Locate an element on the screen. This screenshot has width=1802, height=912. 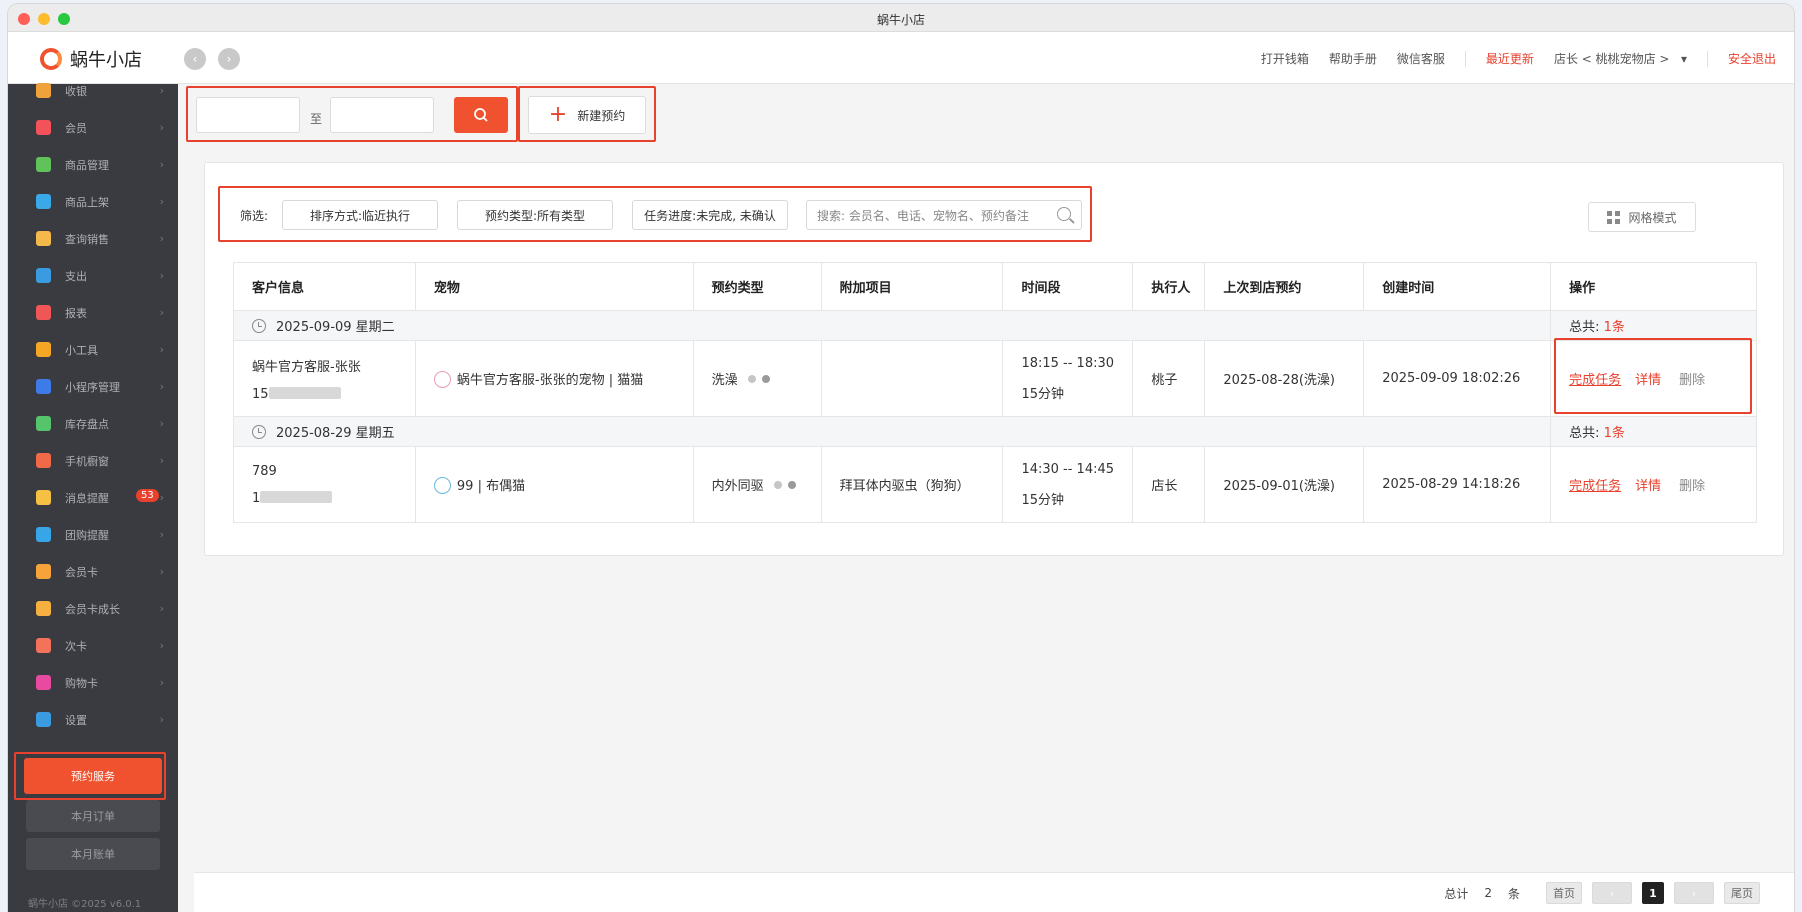
sidebar-item: 购物卡 › is located at coordinates (93, 682).